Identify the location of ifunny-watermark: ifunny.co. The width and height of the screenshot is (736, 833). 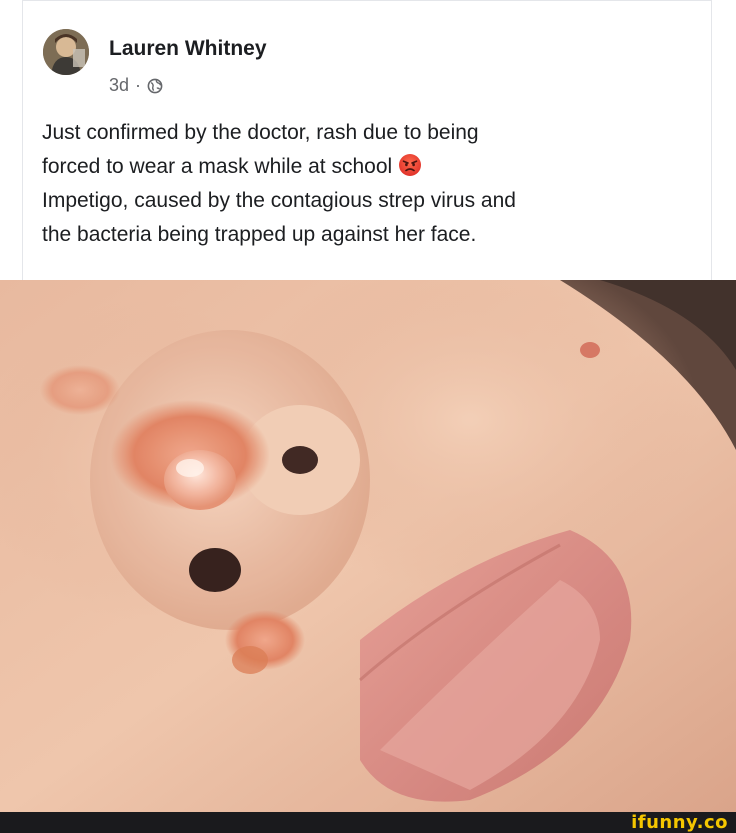
(679, 822).